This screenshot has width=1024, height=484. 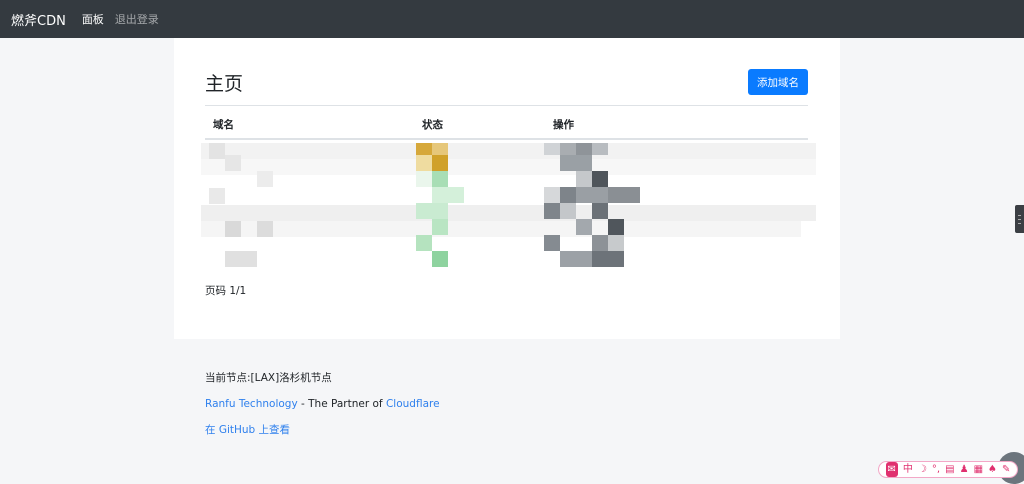 I want to click on ime-chinese-toggle: 中, so click(x=908, y=469).